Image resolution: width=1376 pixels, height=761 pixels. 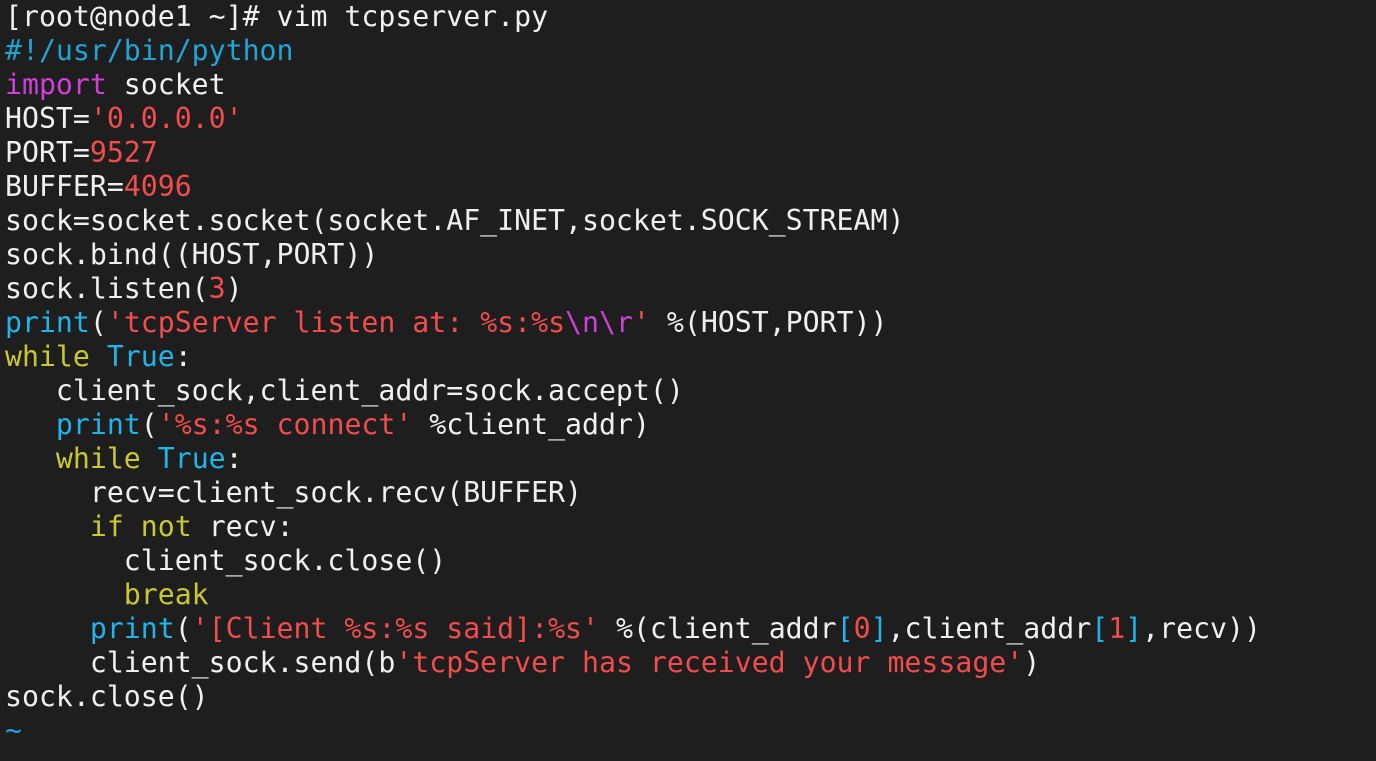 What do you see at coordinates (166, 84) in the screenshot?
I see `code-token: socket` at bounding box center [166, 84].